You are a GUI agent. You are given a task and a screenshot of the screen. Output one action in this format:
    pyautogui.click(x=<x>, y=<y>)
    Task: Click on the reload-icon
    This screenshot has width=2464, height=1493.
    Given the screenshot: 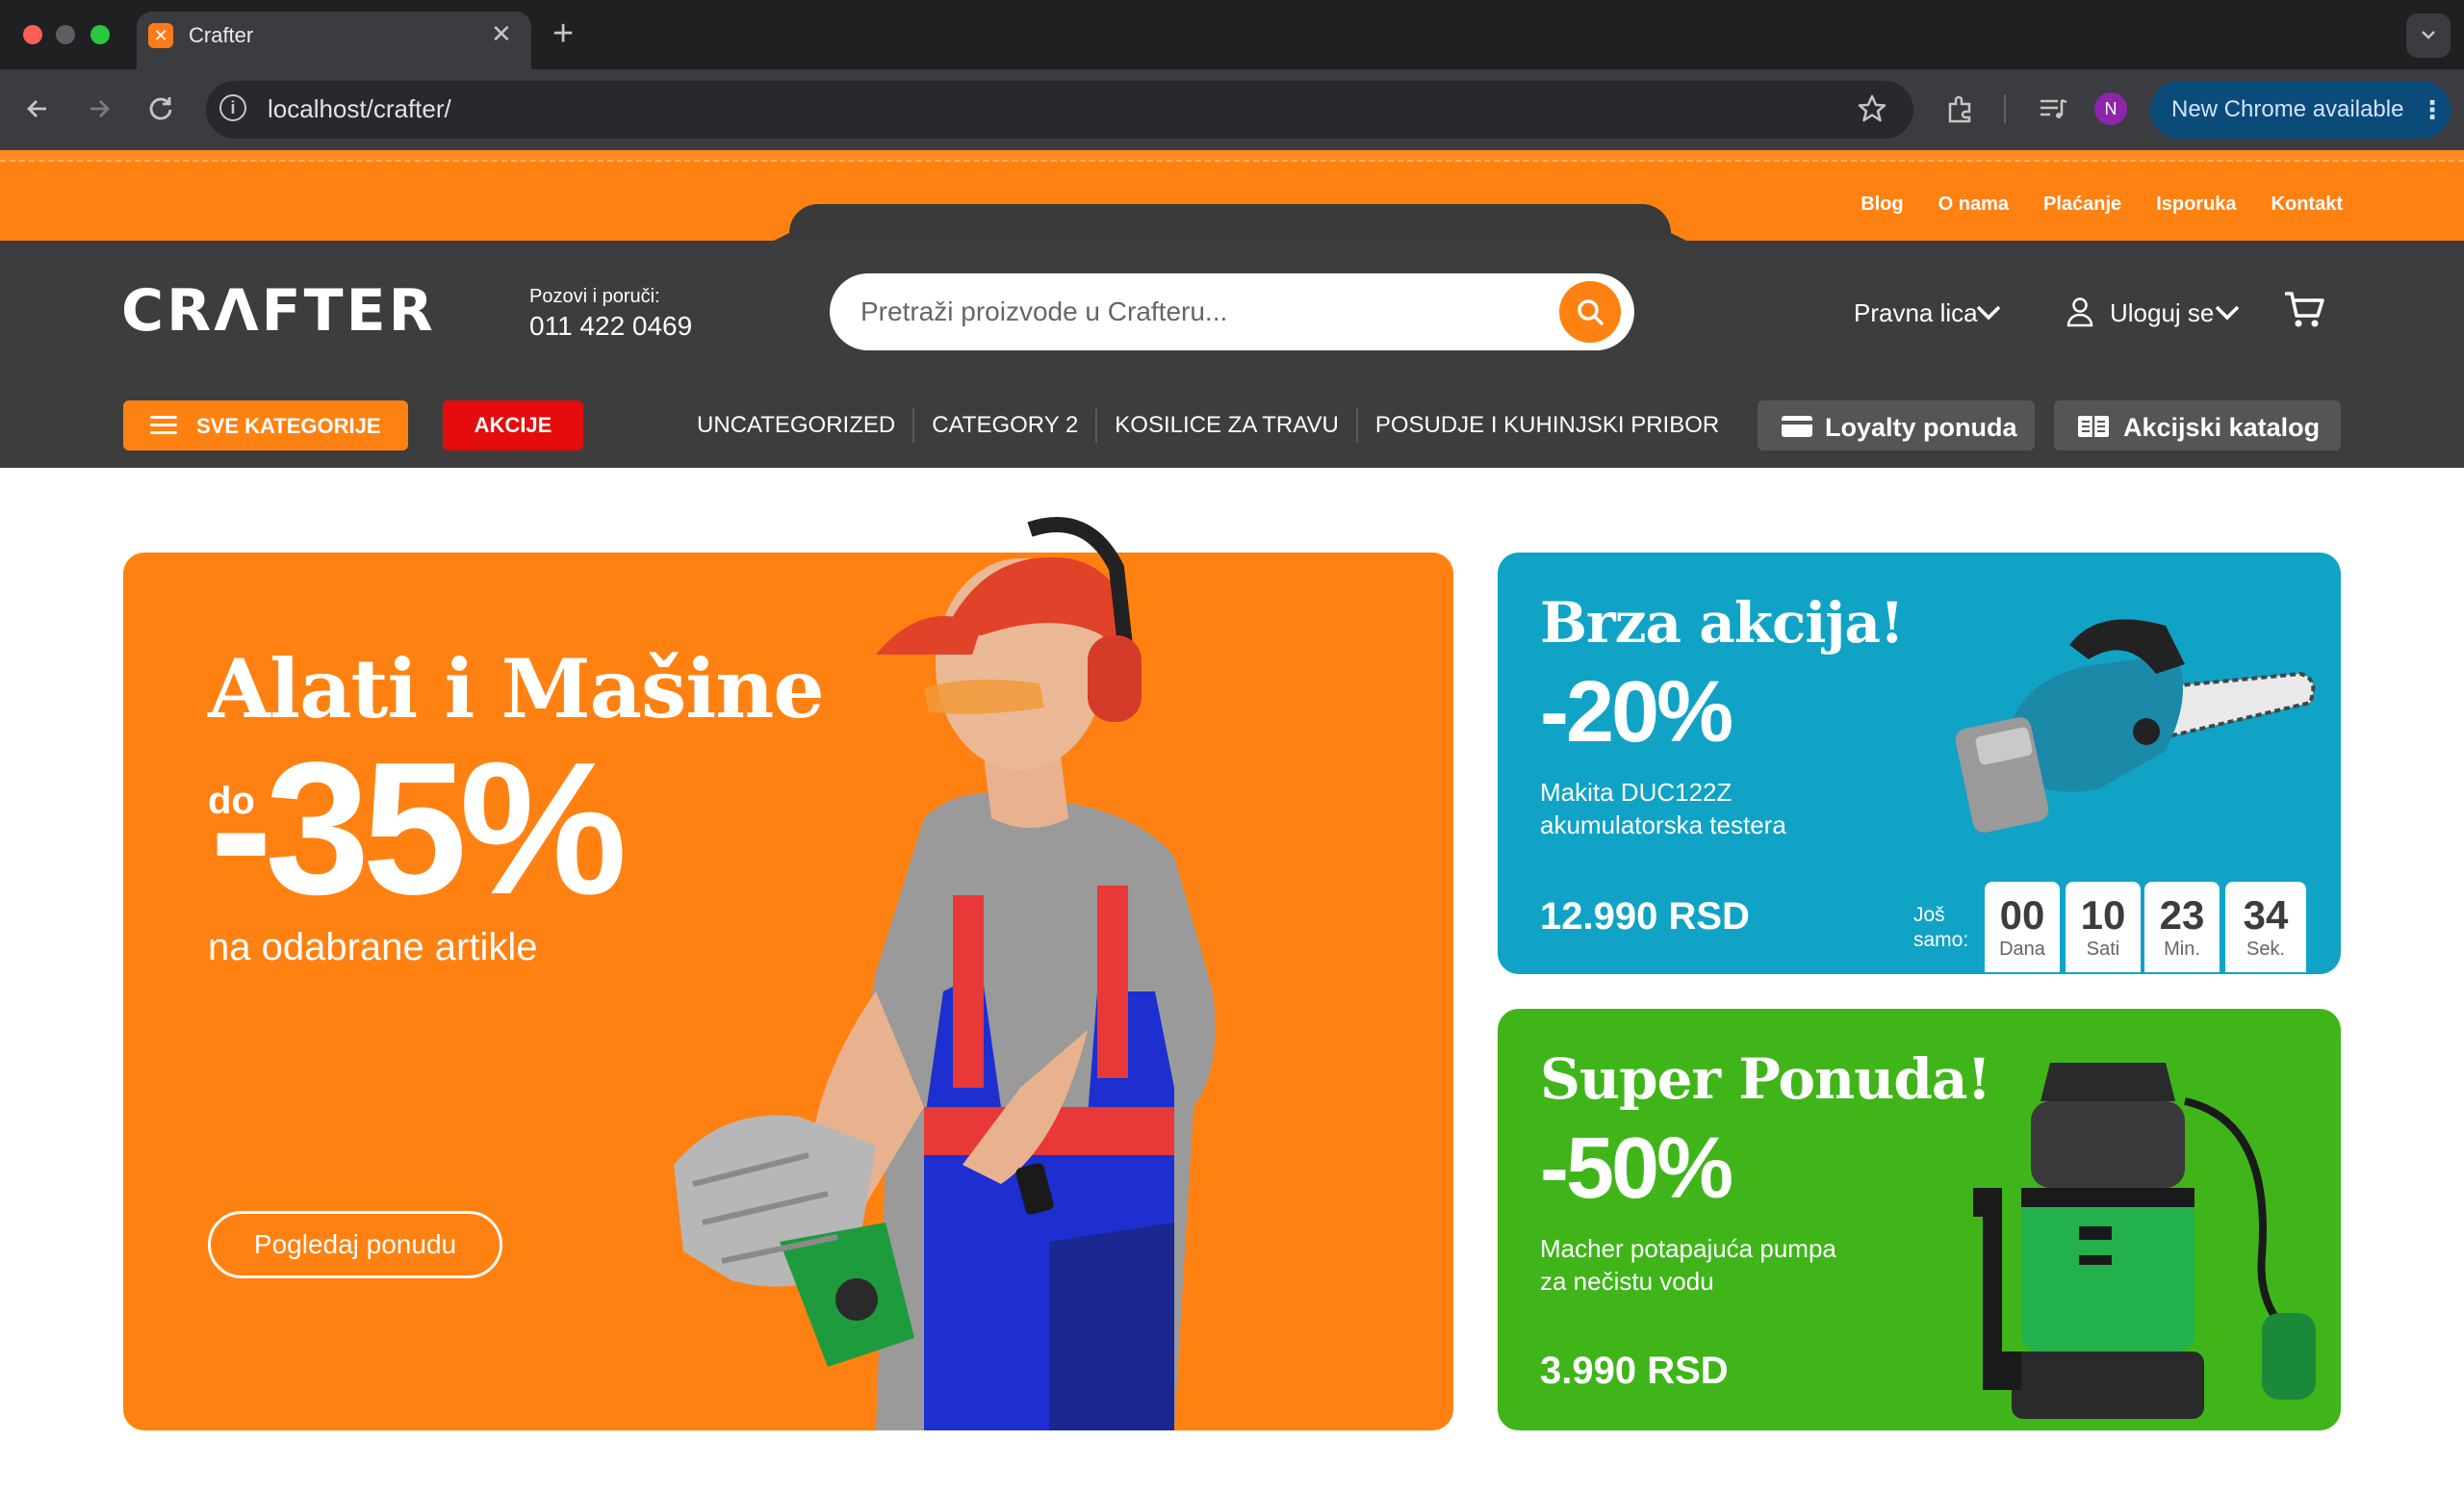 What is the action you would take?
    pyautogui.click(x=160, y=109)
    